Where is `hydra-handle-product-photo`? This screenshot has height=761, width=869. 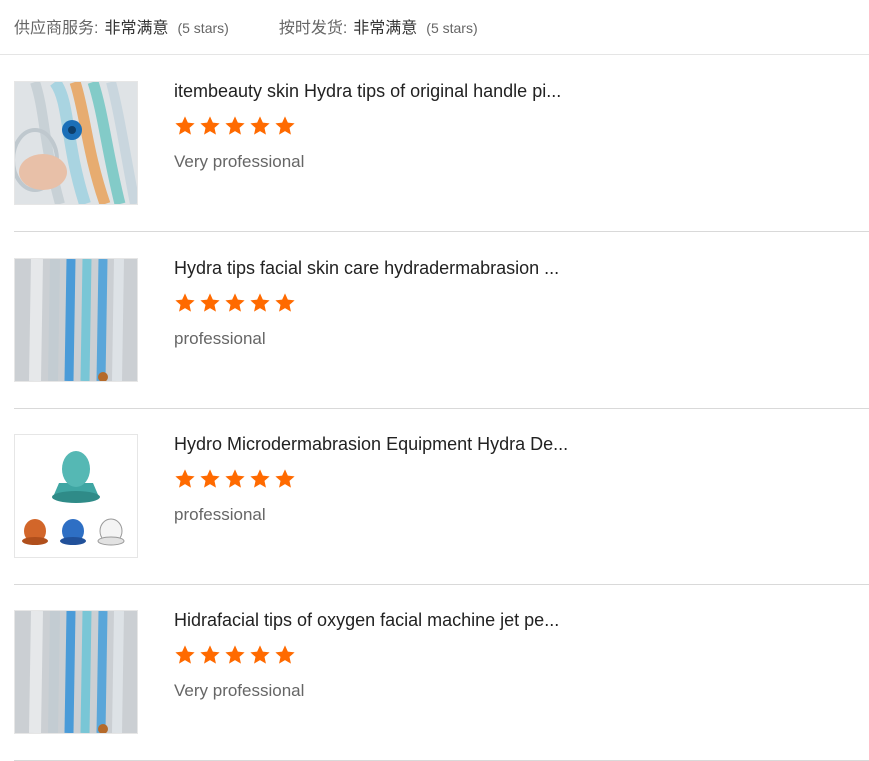 hydra-handle-product-photo is located at coordinates (76, 143).